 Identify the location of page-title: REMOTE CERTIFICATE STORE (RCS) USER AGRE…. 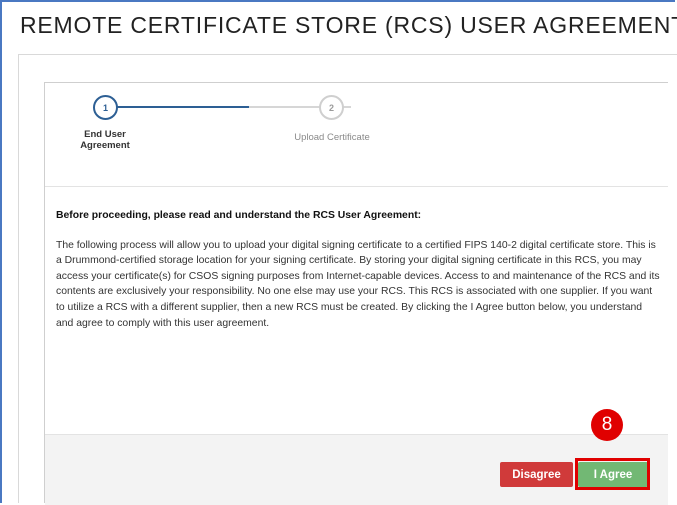
(348, 25).